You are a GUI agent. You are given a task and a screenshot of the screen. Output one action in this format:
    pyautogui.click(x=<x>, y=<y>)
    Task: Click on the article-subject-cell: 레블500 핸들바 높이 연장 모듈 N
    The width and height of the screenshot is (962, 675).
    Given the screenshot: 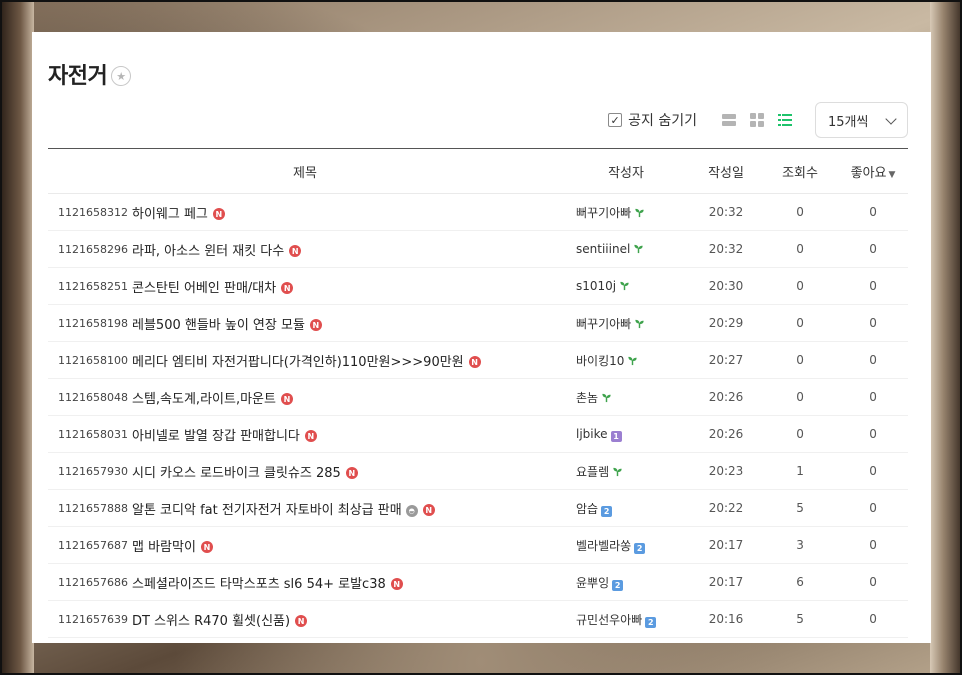 What is the action you would take?
    pyautogui.click(x=345, y=323)
    